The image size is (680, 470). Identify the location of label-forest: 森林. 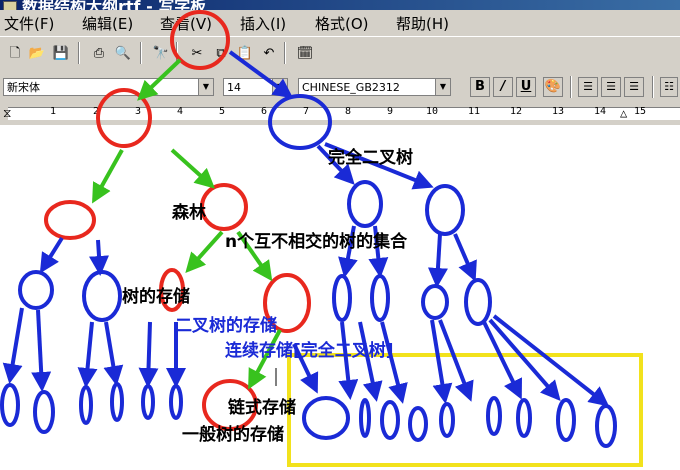
(189, 213).